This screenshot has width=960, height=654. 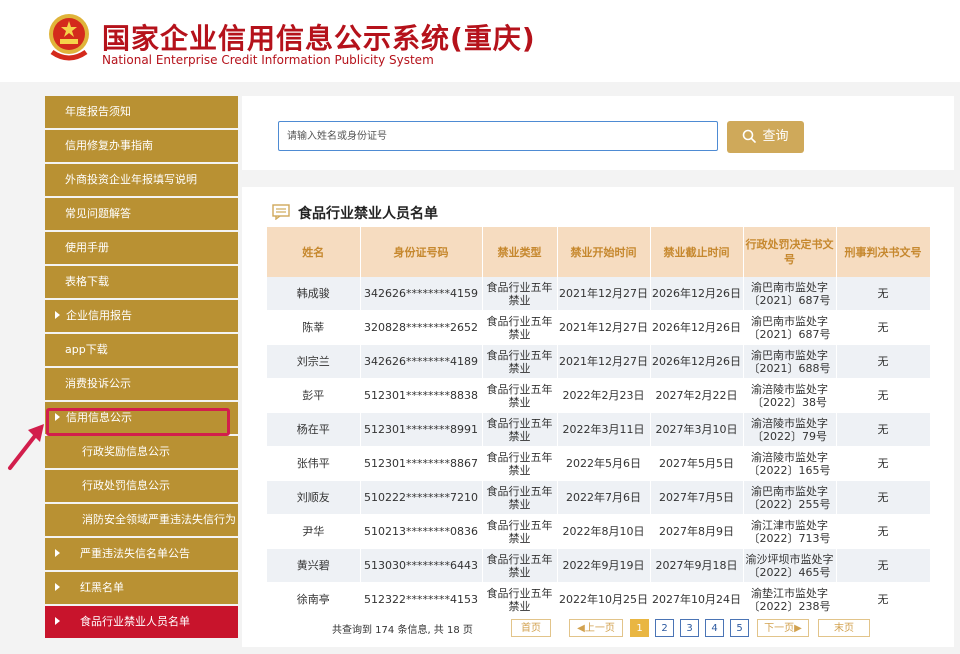 I want to click on sidebar-item-fire-safety-violations: 消防安全领域严重违法失信行为, so click(x=141, y=520).